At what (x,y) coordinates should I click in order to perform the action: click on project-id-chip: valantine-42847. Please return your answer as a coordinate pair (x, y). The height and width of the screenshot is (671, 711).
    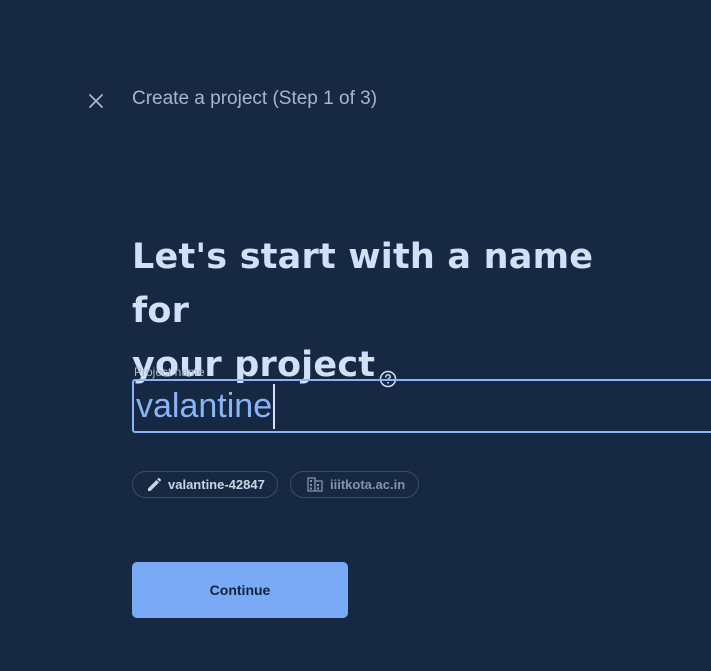
    Looking at the image, I should click on (205, 484).